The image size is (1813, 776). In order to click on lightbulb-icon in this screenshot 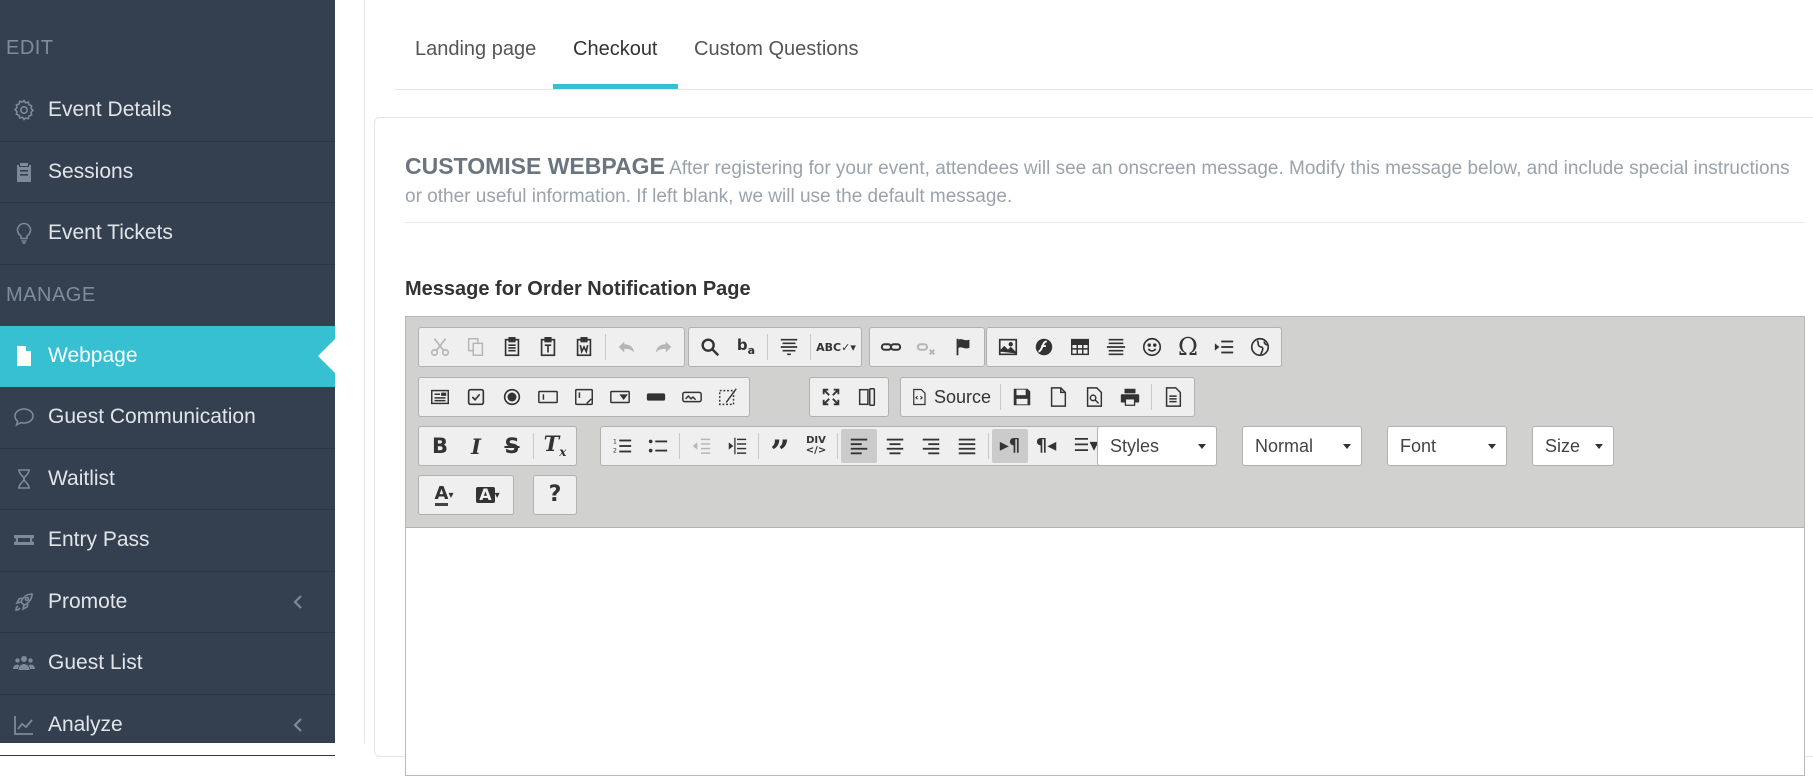, I will do `click(24, 233)`.